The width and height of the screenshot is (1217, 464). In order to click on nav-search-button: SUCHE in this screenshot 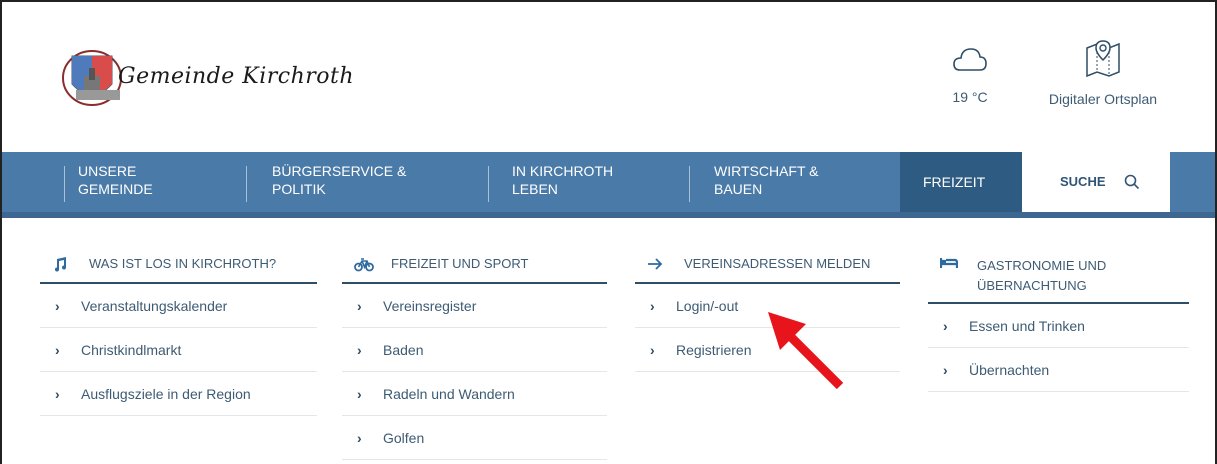, I will do `click(1096, 182)`.